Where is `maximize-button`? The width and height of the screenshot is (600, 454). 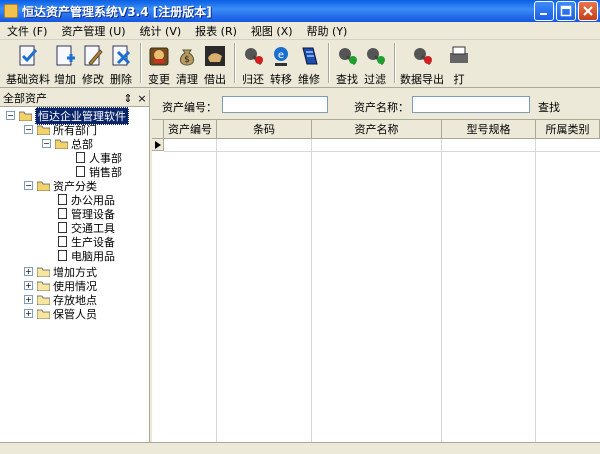
maximize-button is located at coordinates (566, 11).